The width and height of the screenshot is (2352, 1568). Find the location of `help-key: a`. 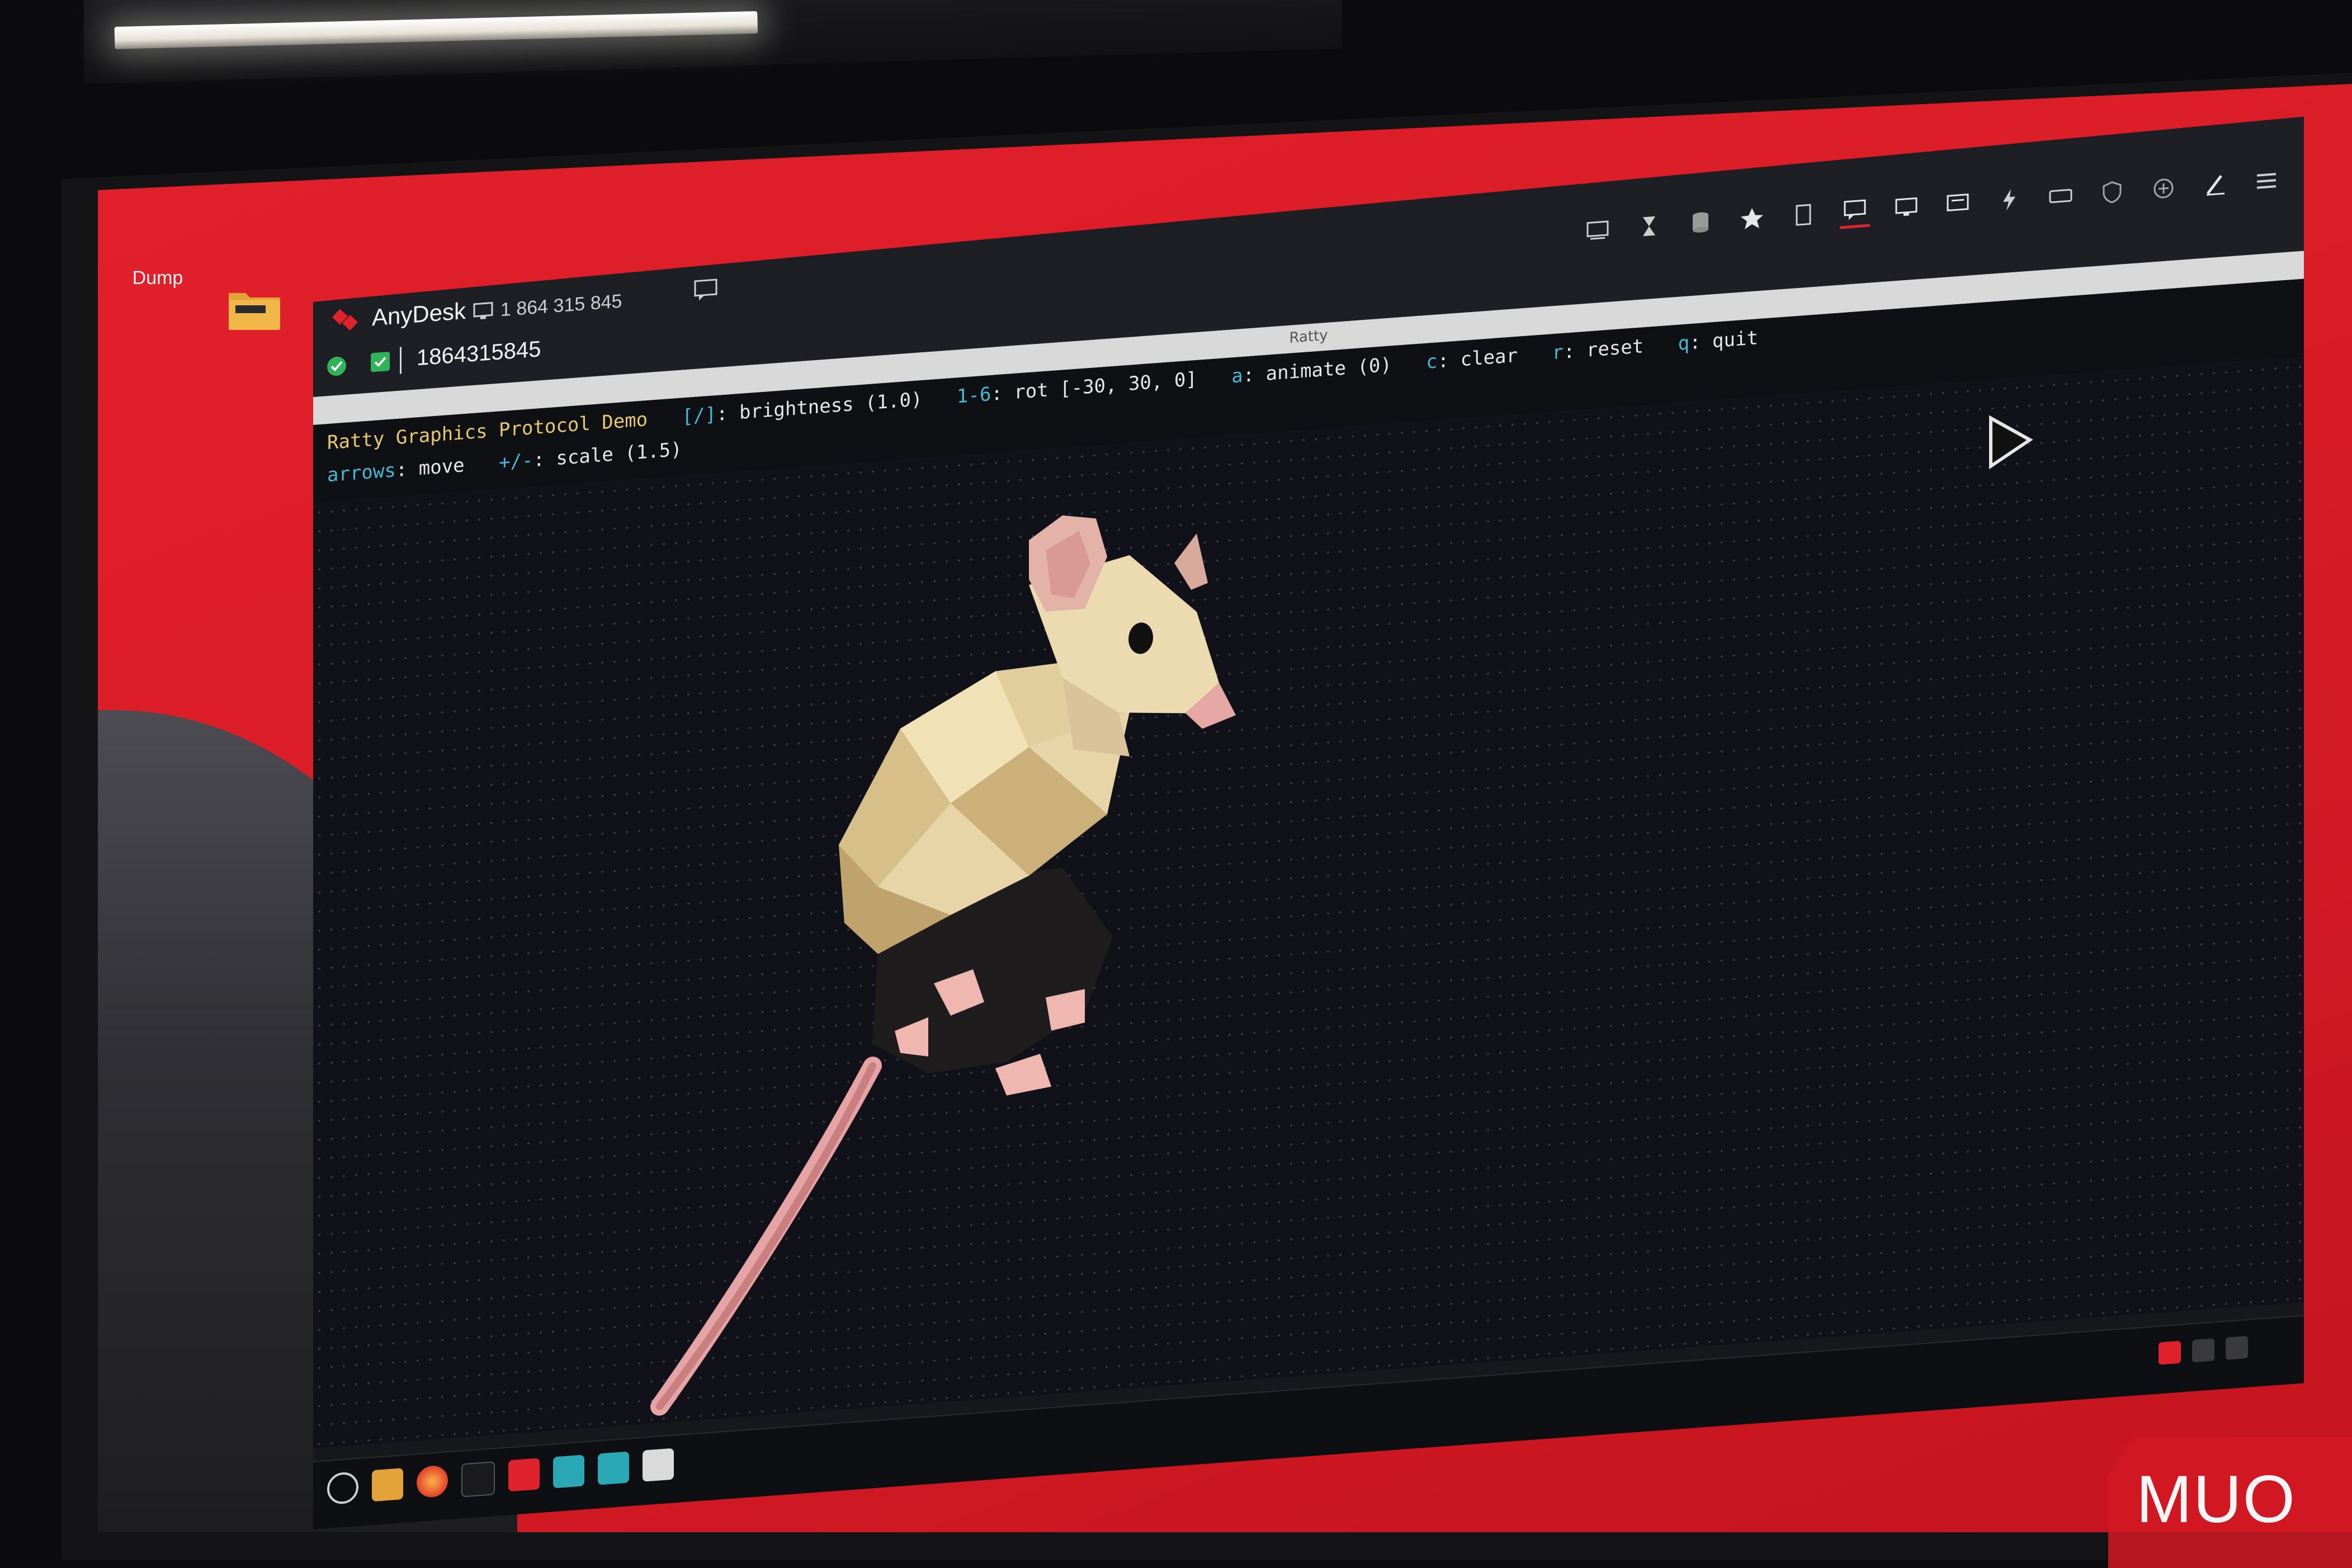

help-key: a is located at coordinates (1237, 376).